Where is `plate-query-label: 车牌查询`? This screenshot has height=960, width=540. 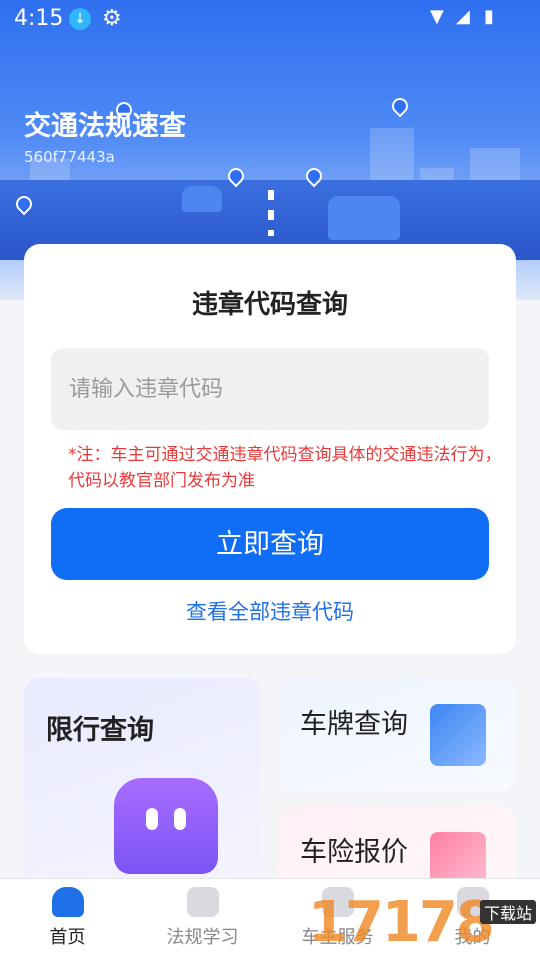
plate-query-label: 车牌查询 is located at coordinates (354, 724).